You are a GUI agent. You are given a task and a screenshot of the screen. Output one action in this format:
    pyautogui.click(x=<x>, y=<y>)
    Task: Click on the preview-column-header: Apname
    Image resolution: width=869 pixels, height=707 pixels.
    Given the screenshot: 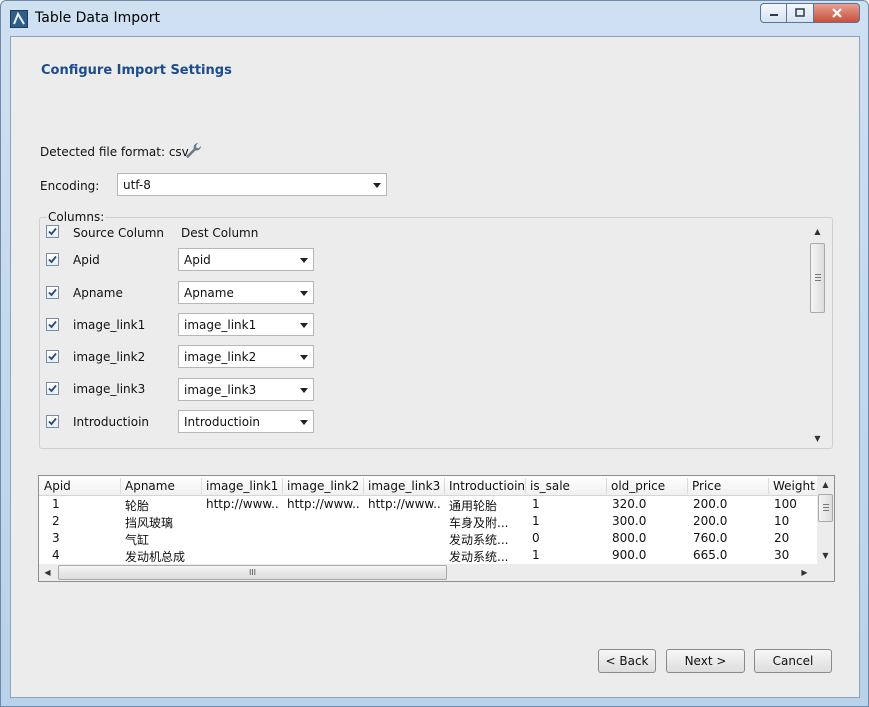 What is the action you would take?
    pyautogui.click(x=150, y=486)
    